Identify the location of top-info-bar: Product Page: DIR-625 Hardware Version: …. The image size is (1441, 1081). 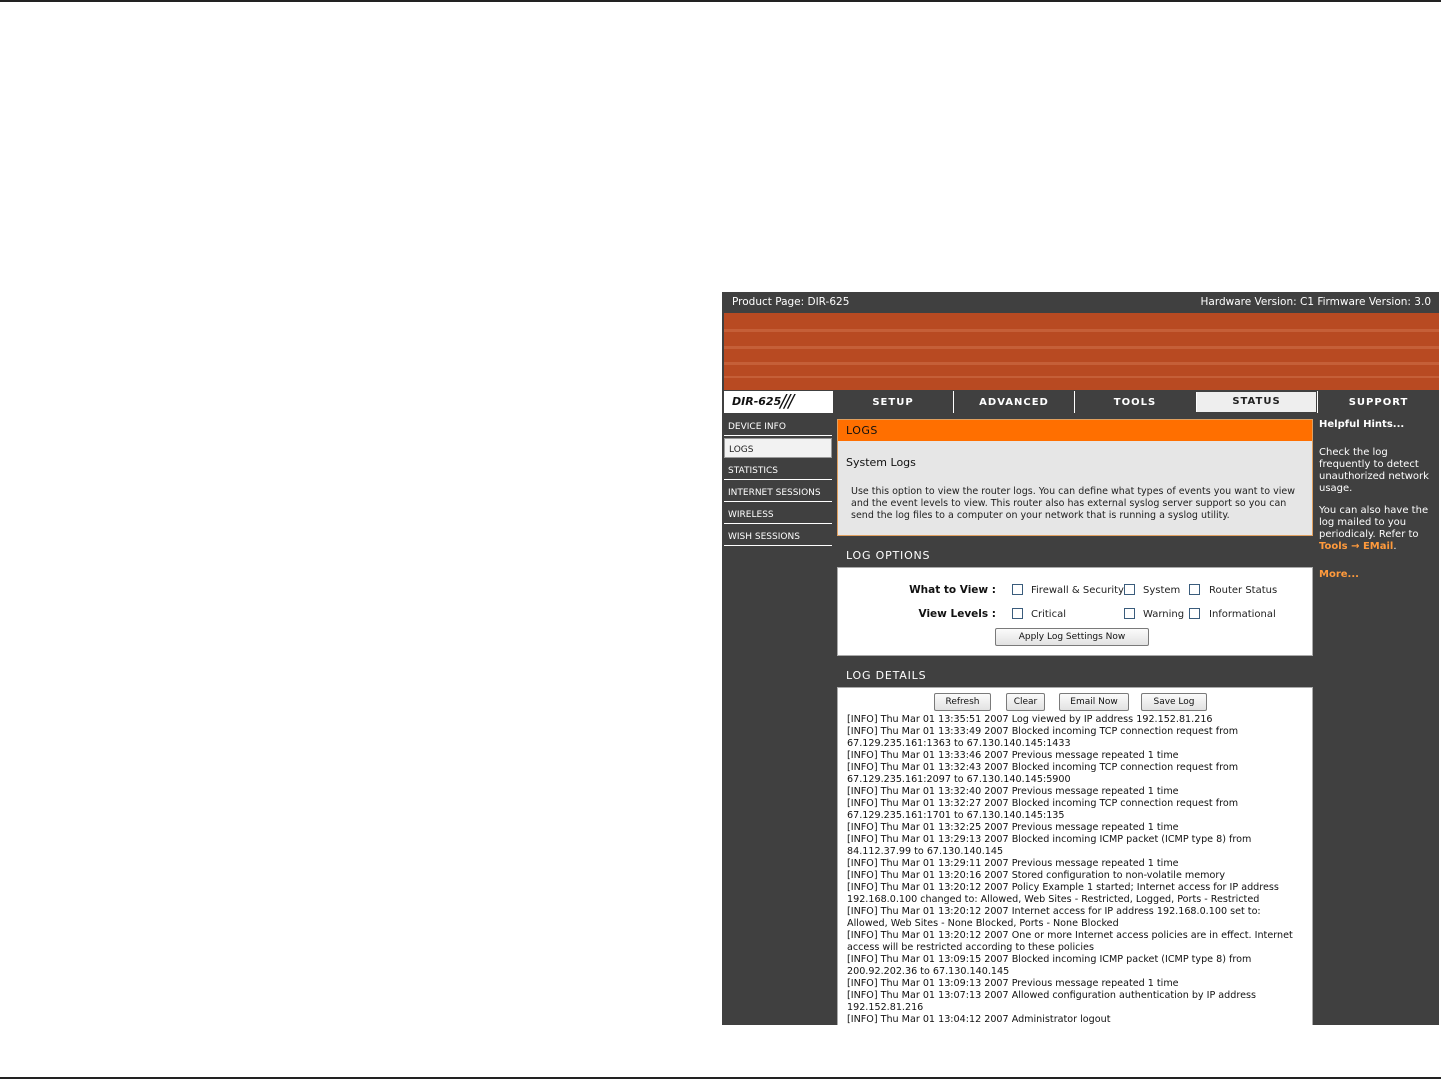
(1080, 302).